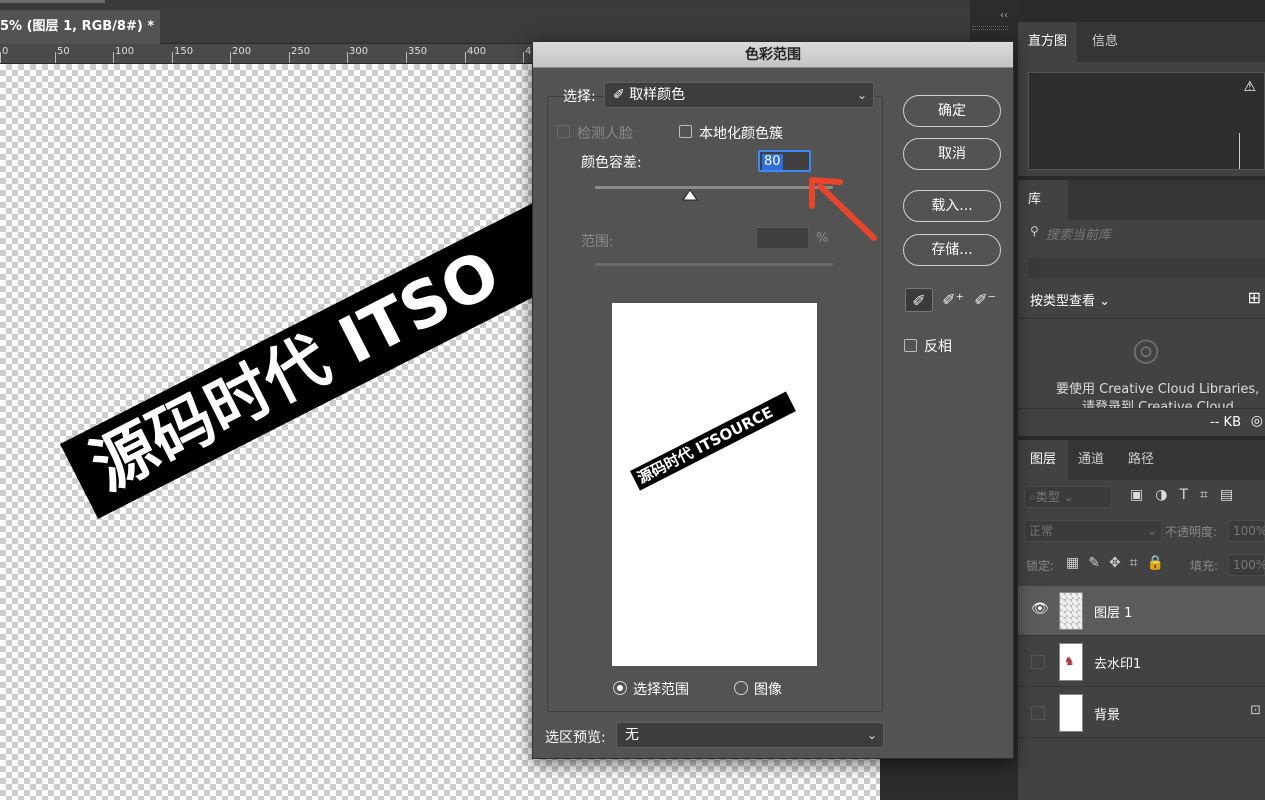 The height and width of the screenshot is (800, 1265). I want to click on fuzziness-input: 80, so click(784, 161).